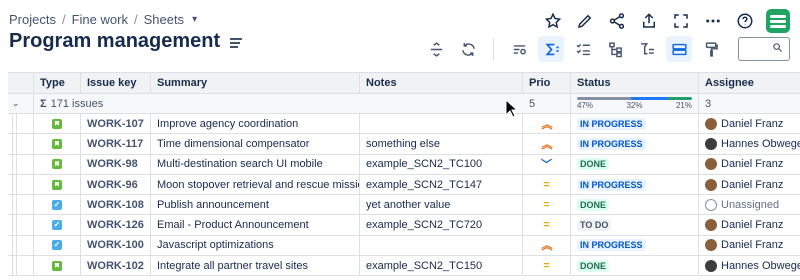  I want to click on chevron-down-icon: ▾, so click(194, 19).